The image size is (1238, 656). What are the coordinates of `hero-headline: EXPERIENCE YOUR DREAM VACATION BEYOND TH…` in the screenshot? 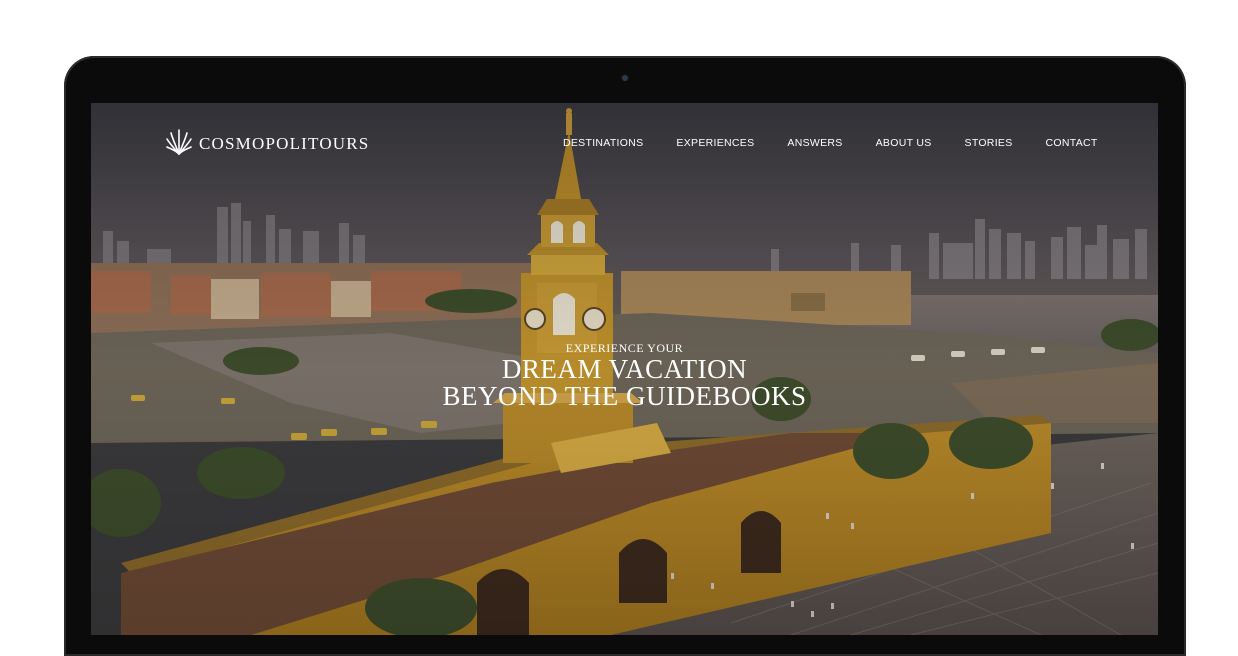 It's located at (624, 375).